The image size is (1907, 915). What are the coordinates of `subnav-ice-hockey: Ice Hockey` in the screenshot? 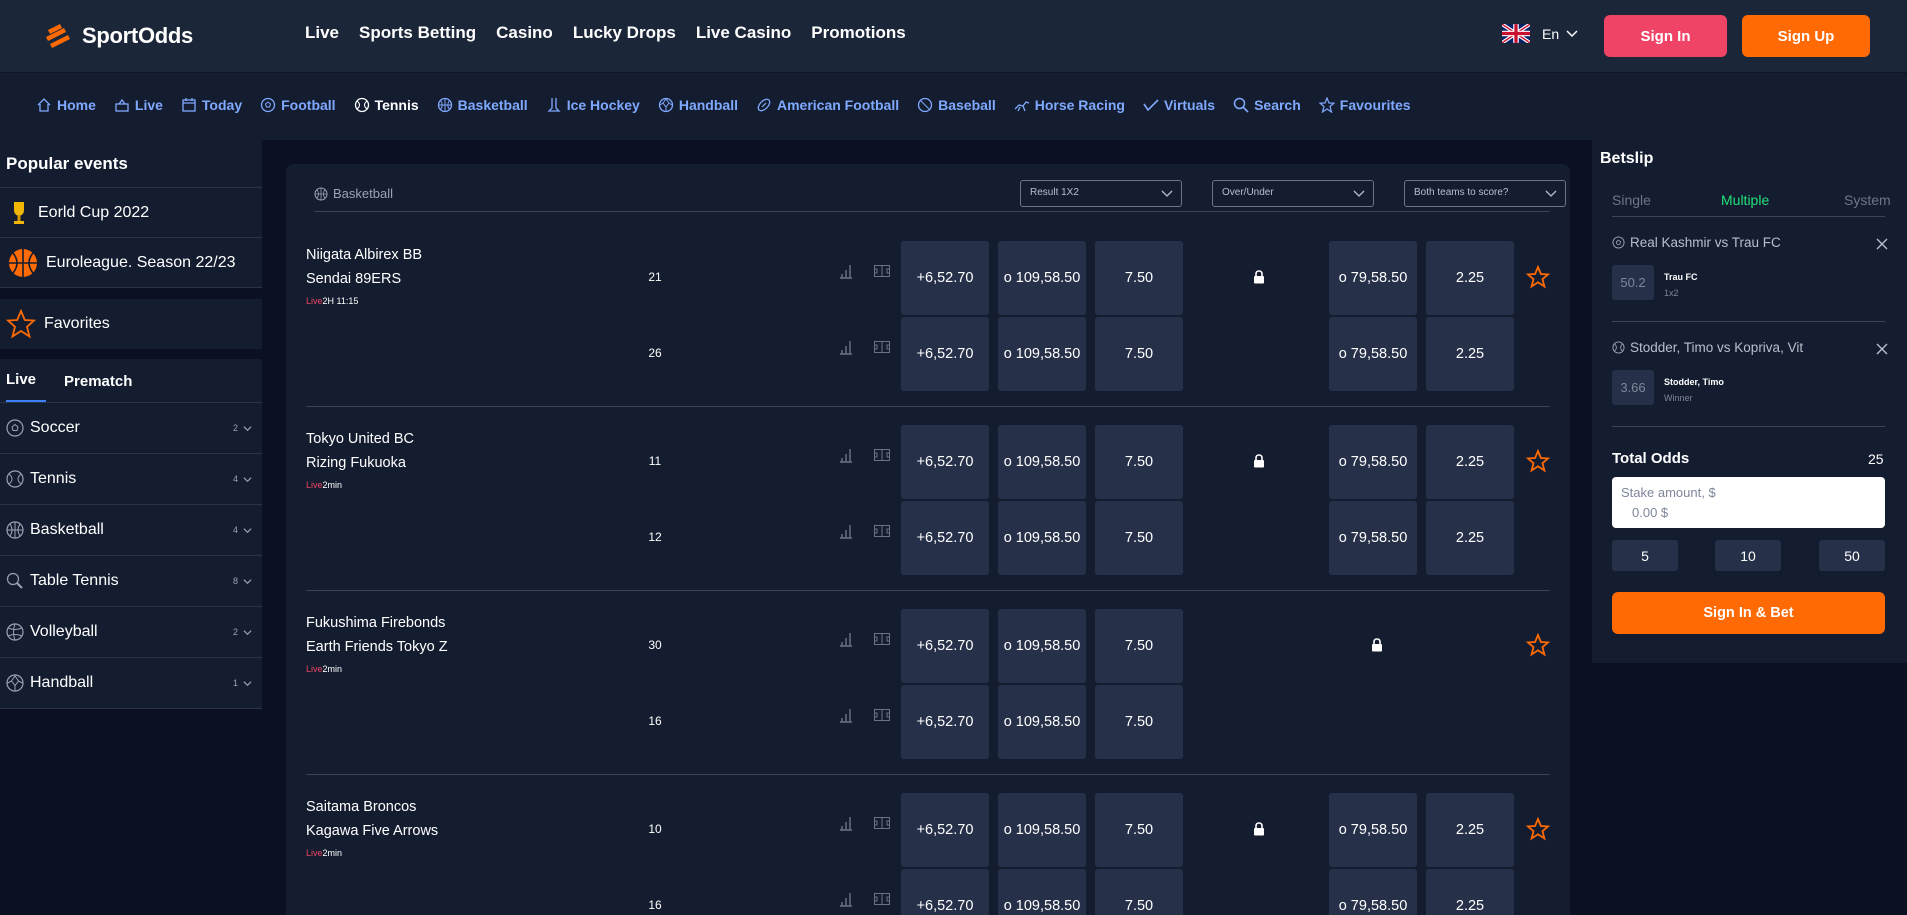 It's located at (593, 105).